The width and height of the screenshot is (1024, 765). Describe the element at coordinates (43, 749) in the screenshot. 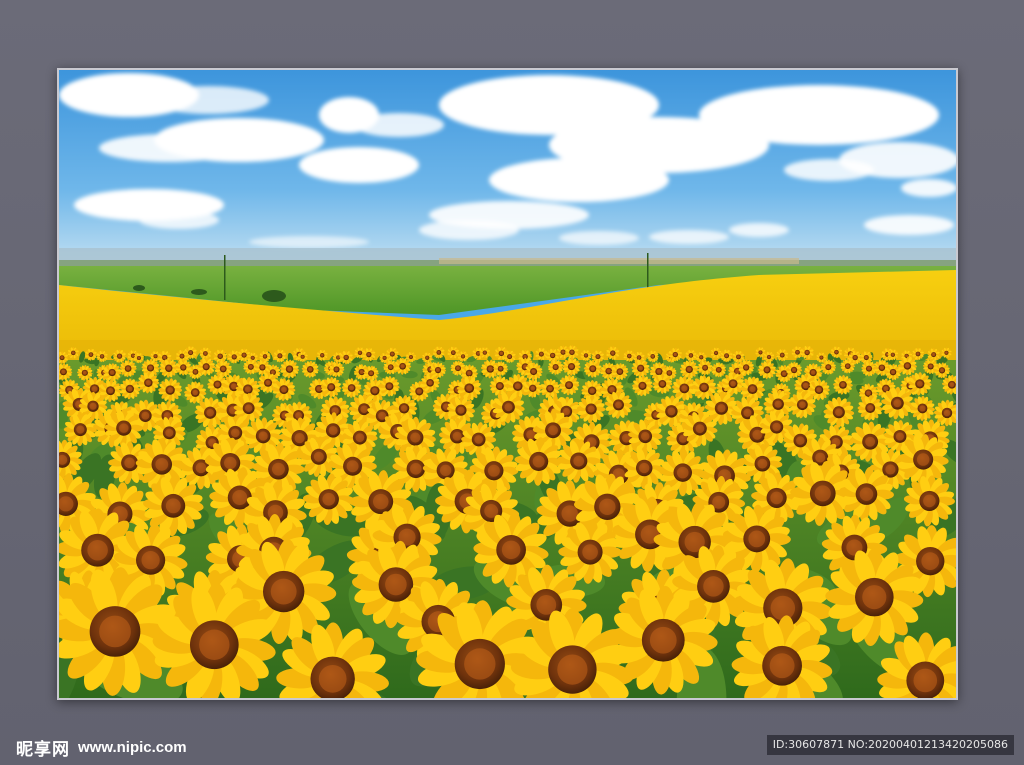

I see `watermark-logo-text: 昵享网` at that location.